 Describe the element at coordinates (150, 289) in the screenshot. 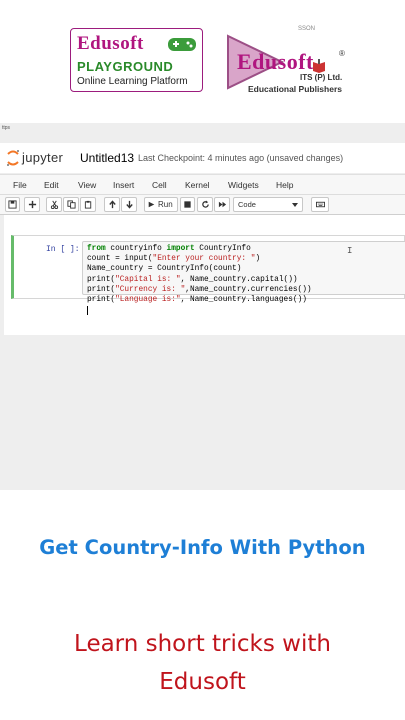

I see `code-token: "Currency is: "` at that location.